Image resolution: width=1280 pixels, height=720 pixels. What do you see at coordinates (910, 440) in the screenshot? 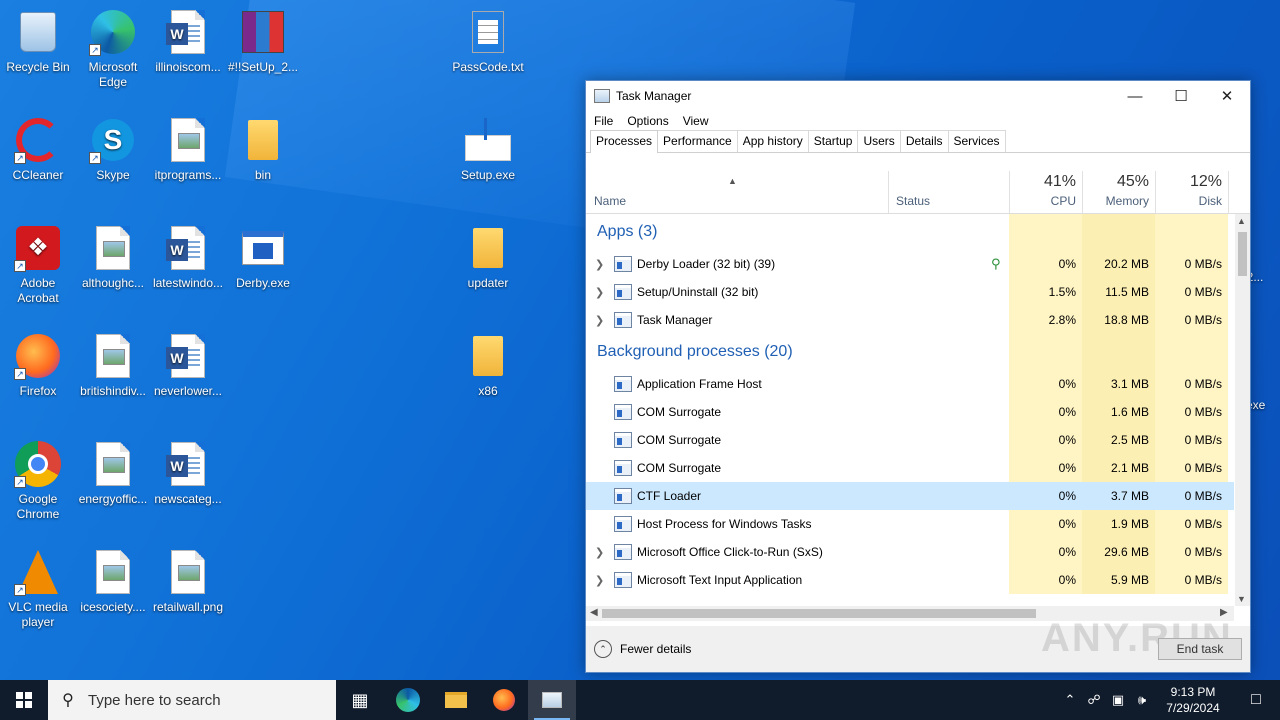
I see `process-row: COM Surrogate 0% 2.5 MB 0 MB/s` at bounding box center [910, 440].